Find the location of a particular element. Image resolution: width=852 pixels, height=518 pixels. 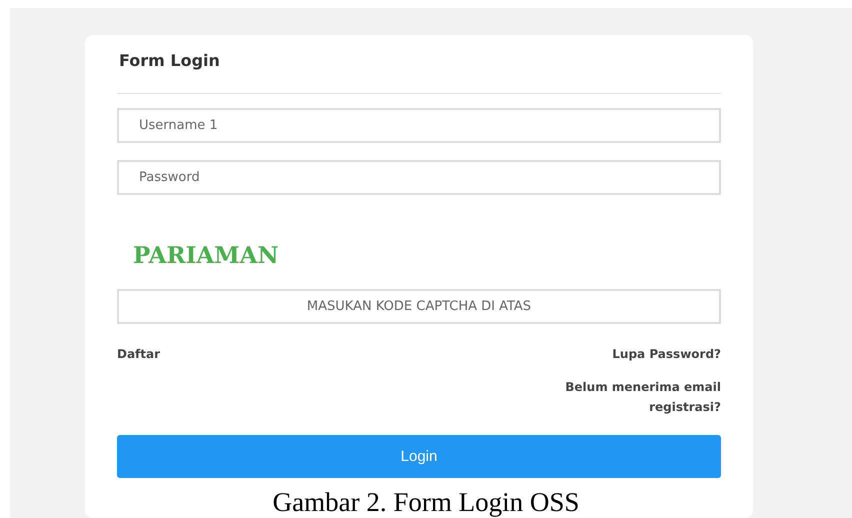

captcha-image: PARIAMAN is located at coordinates (206, 255).